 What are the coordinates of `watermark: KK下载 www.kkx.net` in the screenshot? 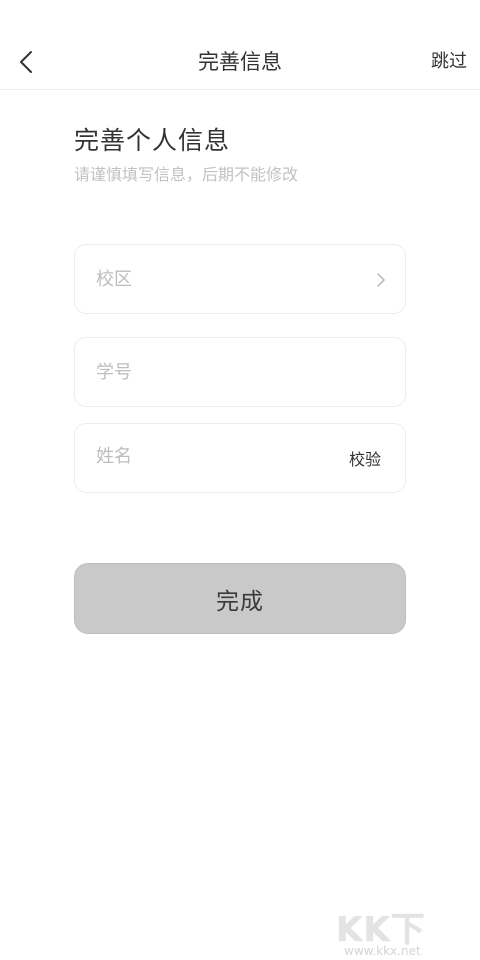 It's located at (396, 931).